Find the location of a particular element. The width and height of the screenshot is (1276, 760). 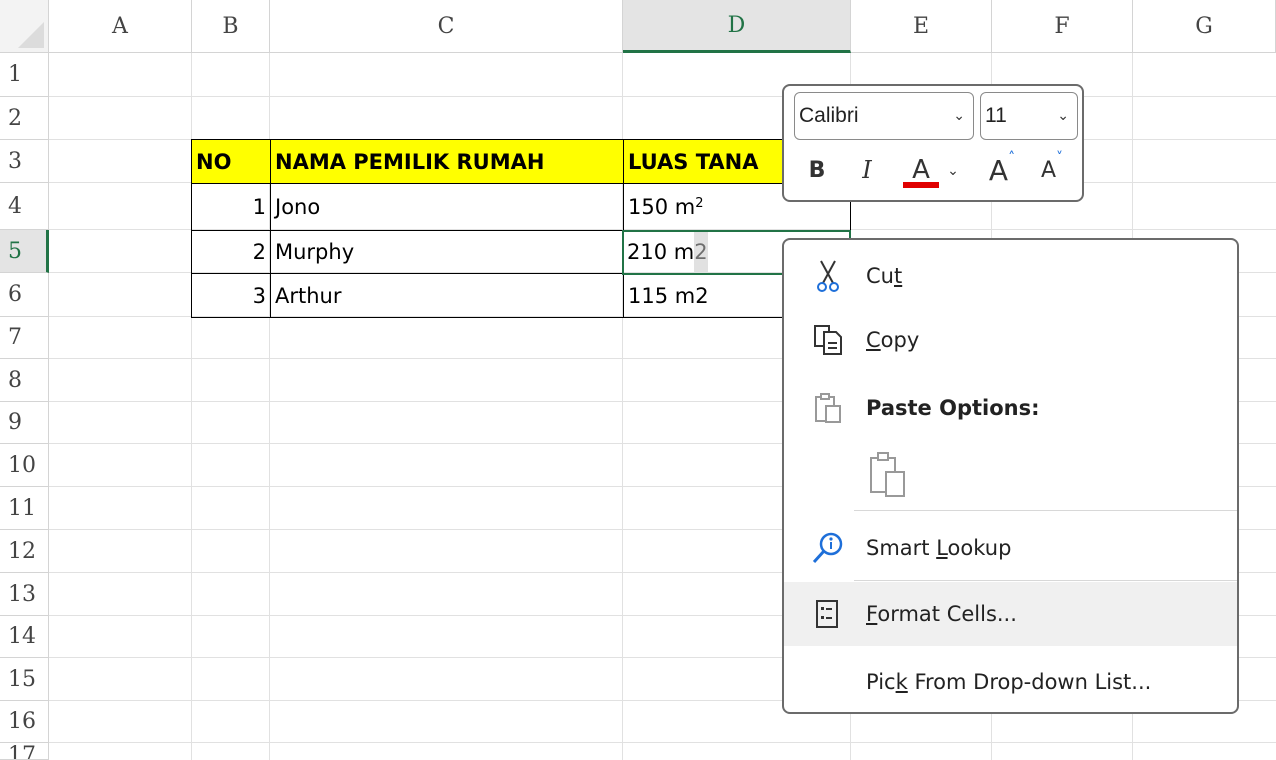

smart-lookup-label-post: ookup is located at coordinates (979, 548).